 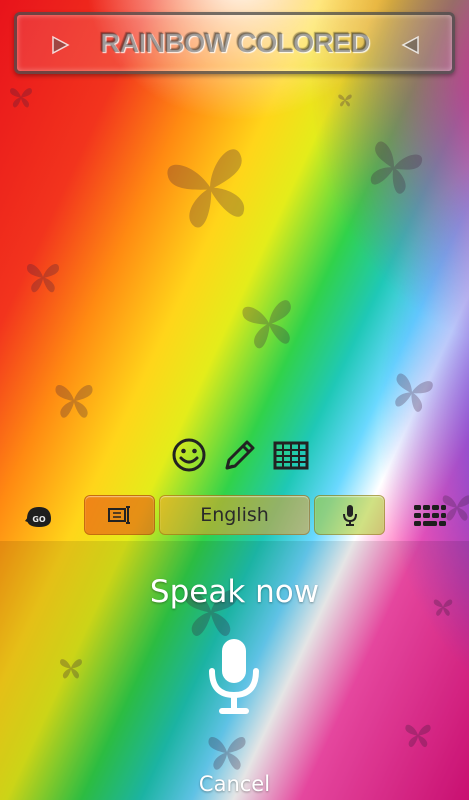 I want to click on language-label: English, so click(x=234, y=515).